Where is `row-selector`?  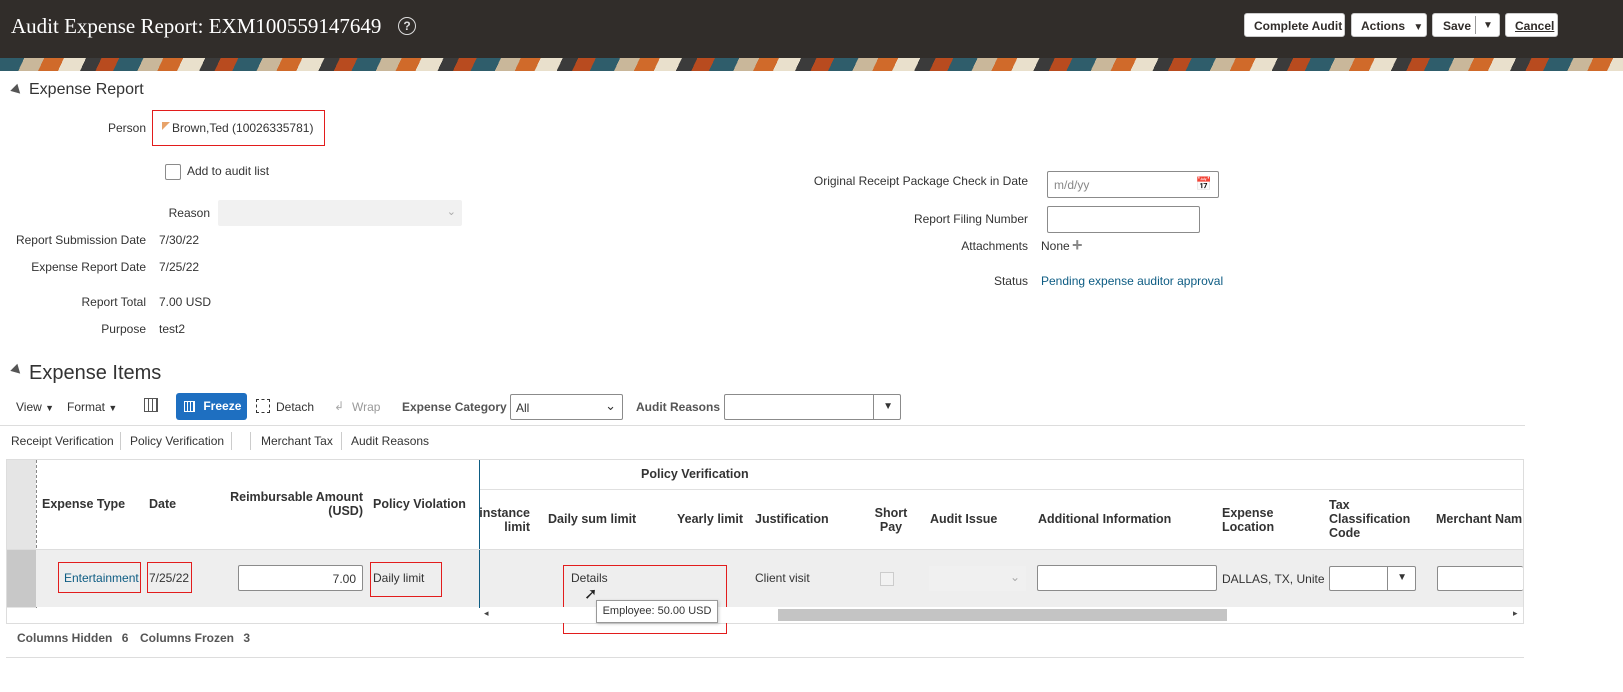 row-selector is located at coordinates (21, 578).